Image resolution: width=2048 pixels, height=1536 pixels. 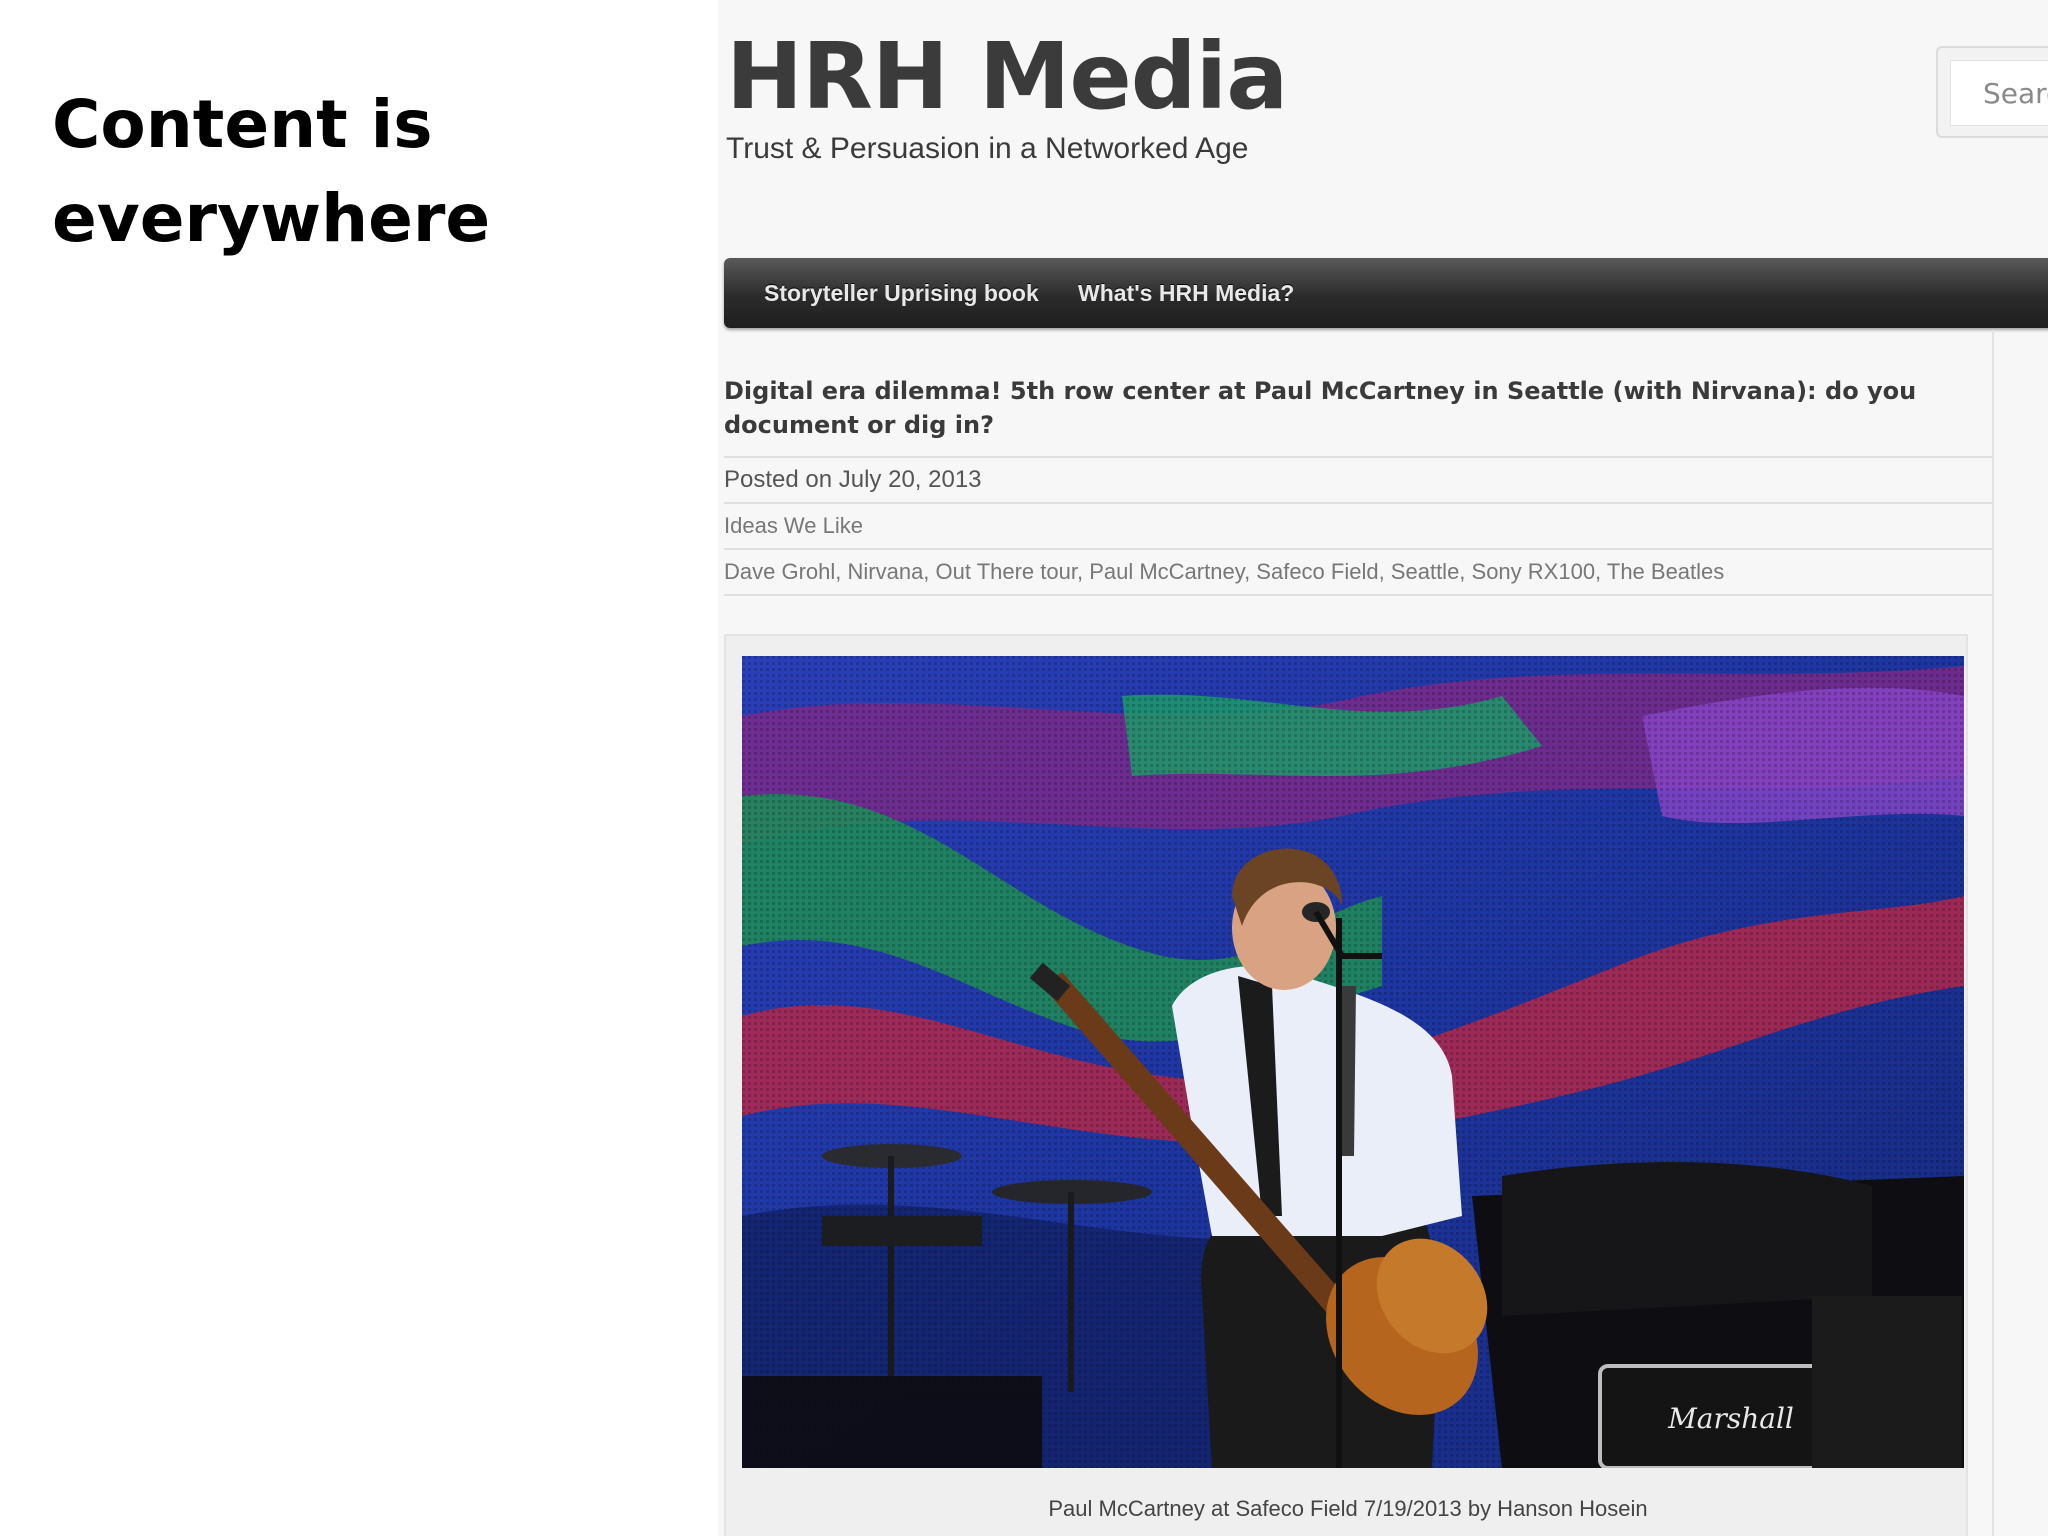 What do you see at coordinates (1358, 478) in the screenshot?
I see `post-date: Posted on July 20, 2013` at bounding box center [1358, 478].